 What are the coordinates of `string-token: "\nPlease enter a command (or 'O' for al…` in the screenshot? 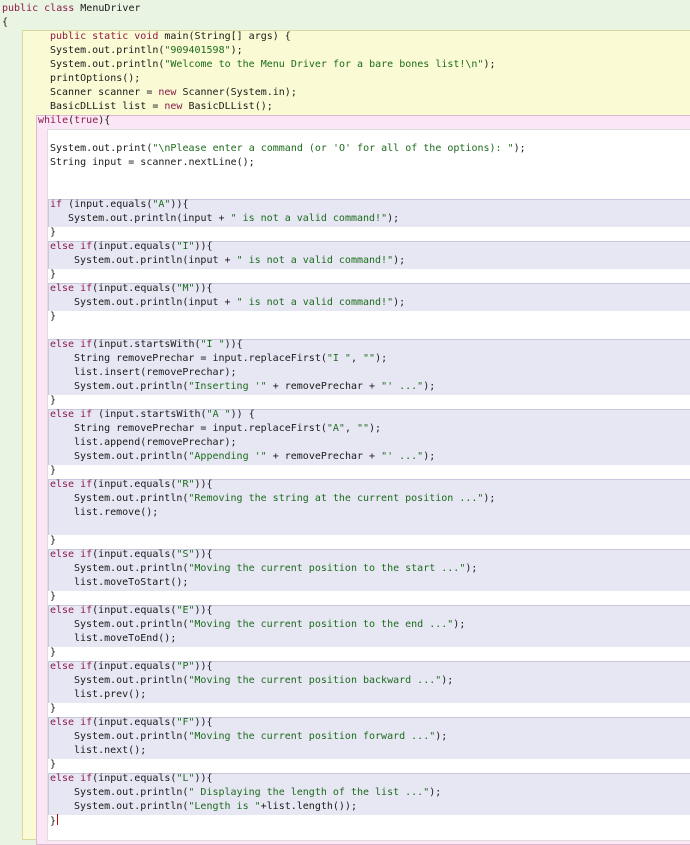 It's located at (333, 148).